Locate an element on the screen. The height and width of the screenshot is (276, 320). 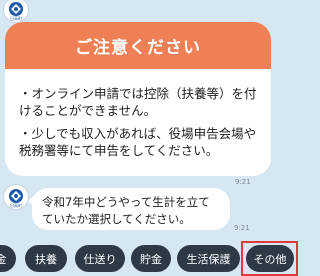
notice-card-header: ご注意ください is located at coordinates (138, 45).